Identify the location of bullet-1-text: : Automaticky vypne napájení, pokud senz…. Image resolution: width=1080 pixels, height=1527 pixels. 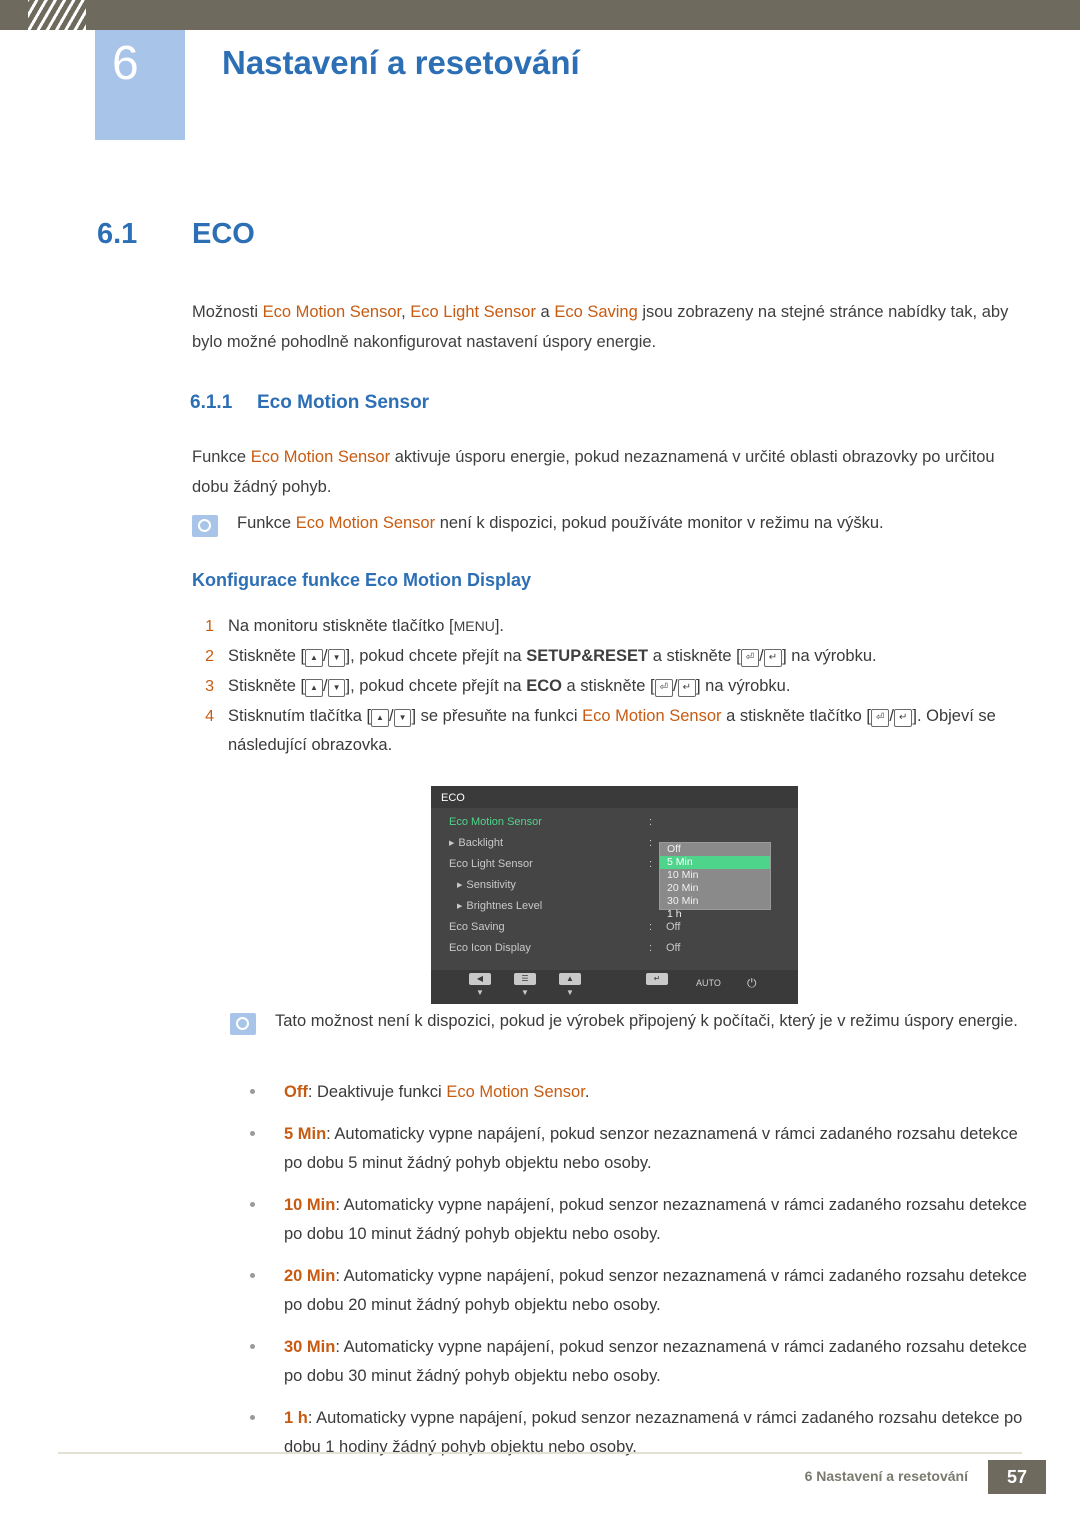
(651, 1148).